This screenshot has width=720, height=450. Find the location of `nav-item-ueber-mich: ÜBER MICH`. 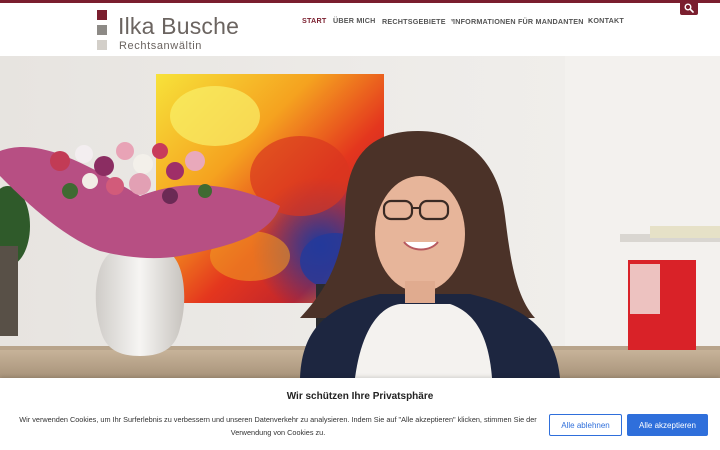

nav-item-ueber-mich: ÜBER MICH is located at coordinates (354, 21).